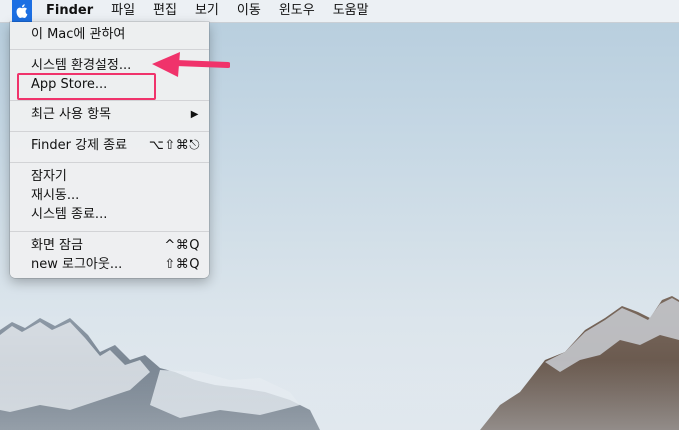  I want to click on apple-logo-icon, so click(22, 11).